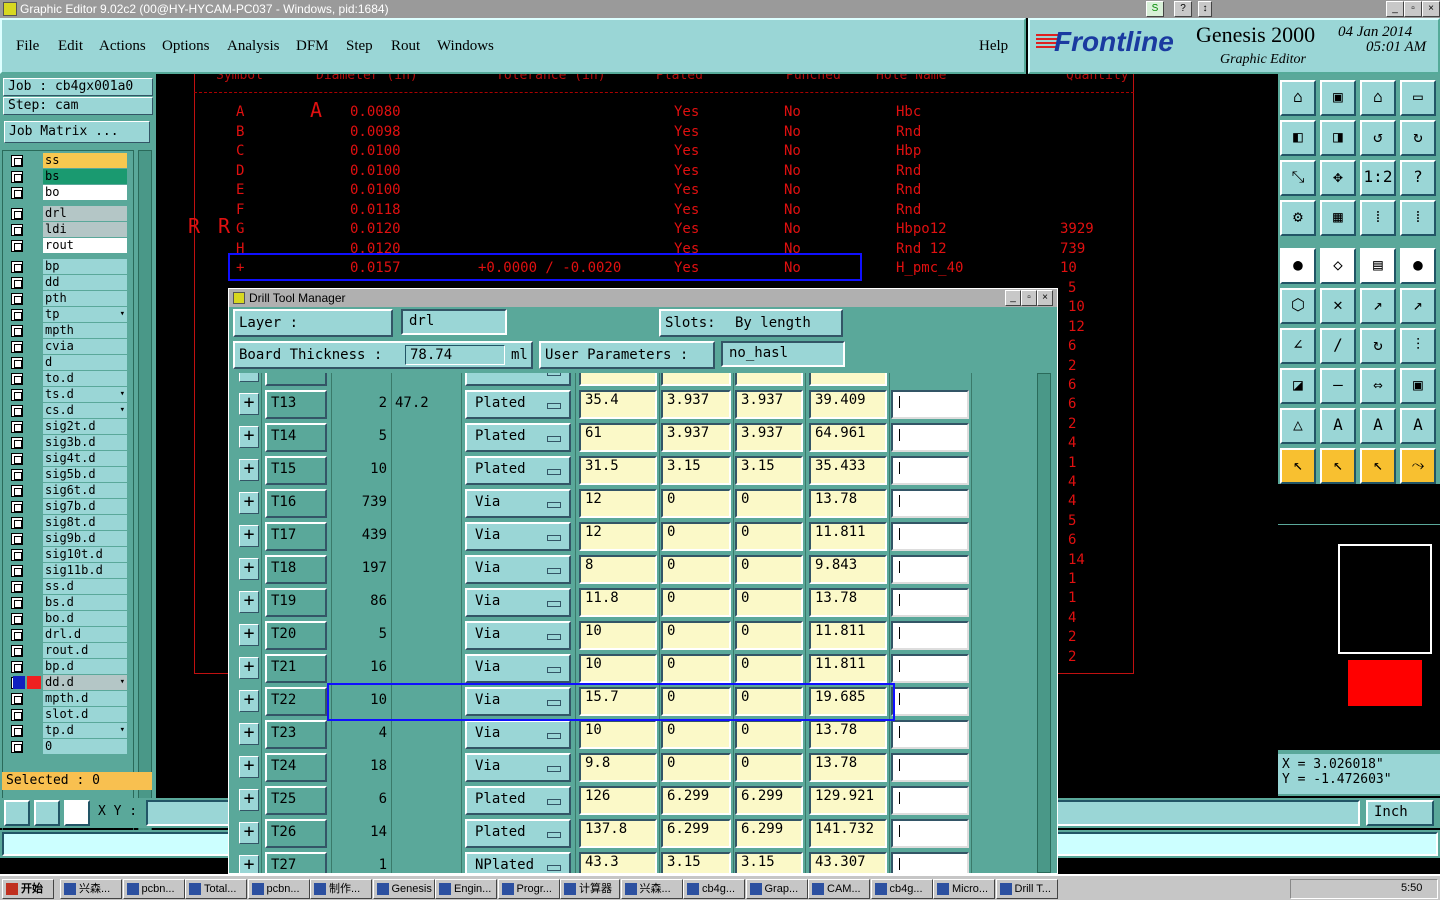  What do you see at coordinates (68, 522) in the screenshot?
I see `layer-row: sig8t.d` at bounding box center [68, 522].